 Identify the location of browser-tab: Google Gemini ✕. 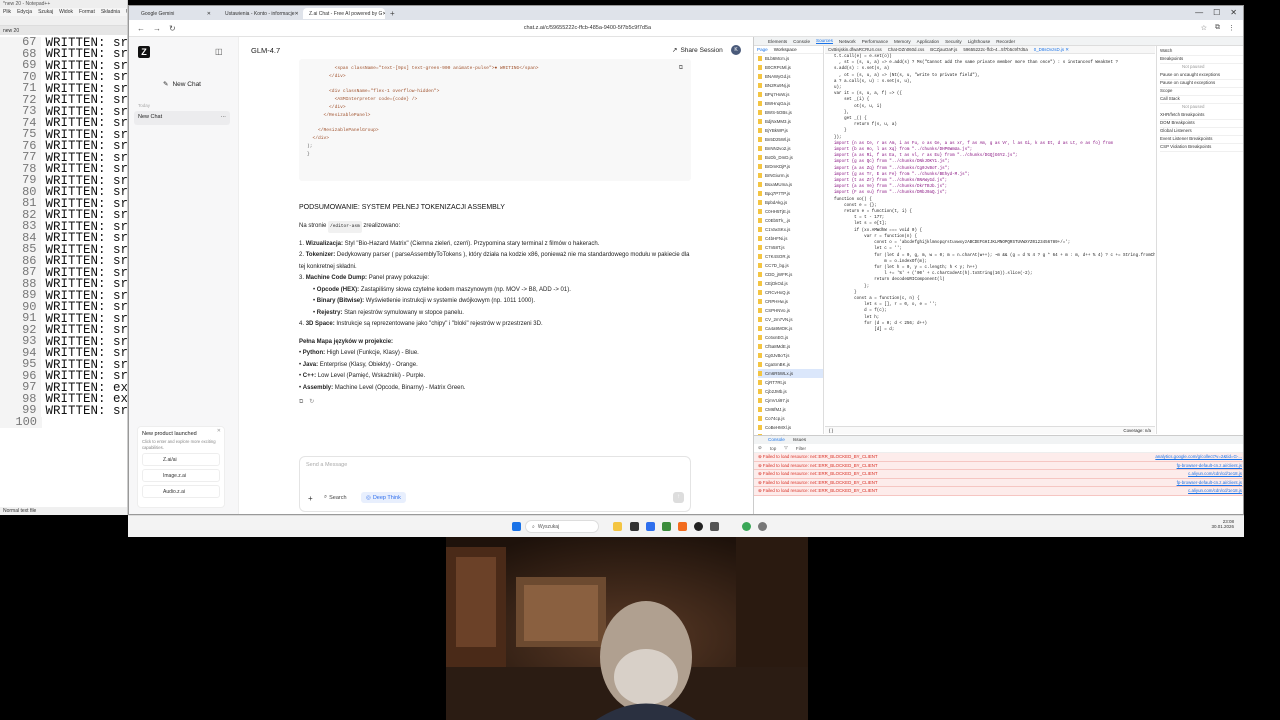
(176, 13).